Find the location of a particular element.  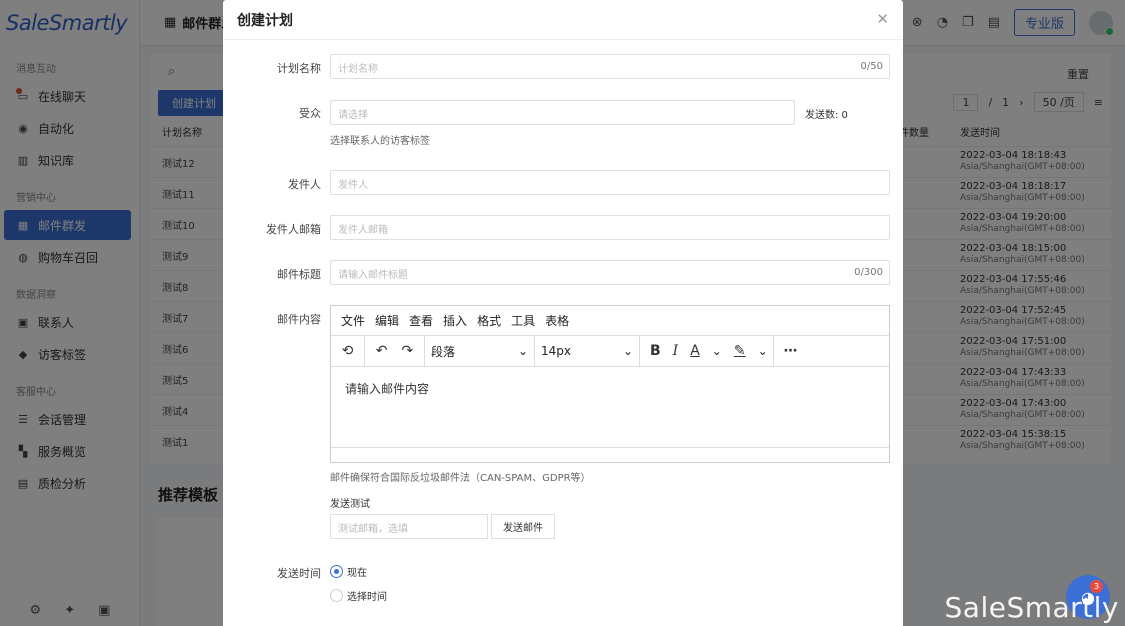

sender-input: 发件人 is located at coordinates (610, 182).